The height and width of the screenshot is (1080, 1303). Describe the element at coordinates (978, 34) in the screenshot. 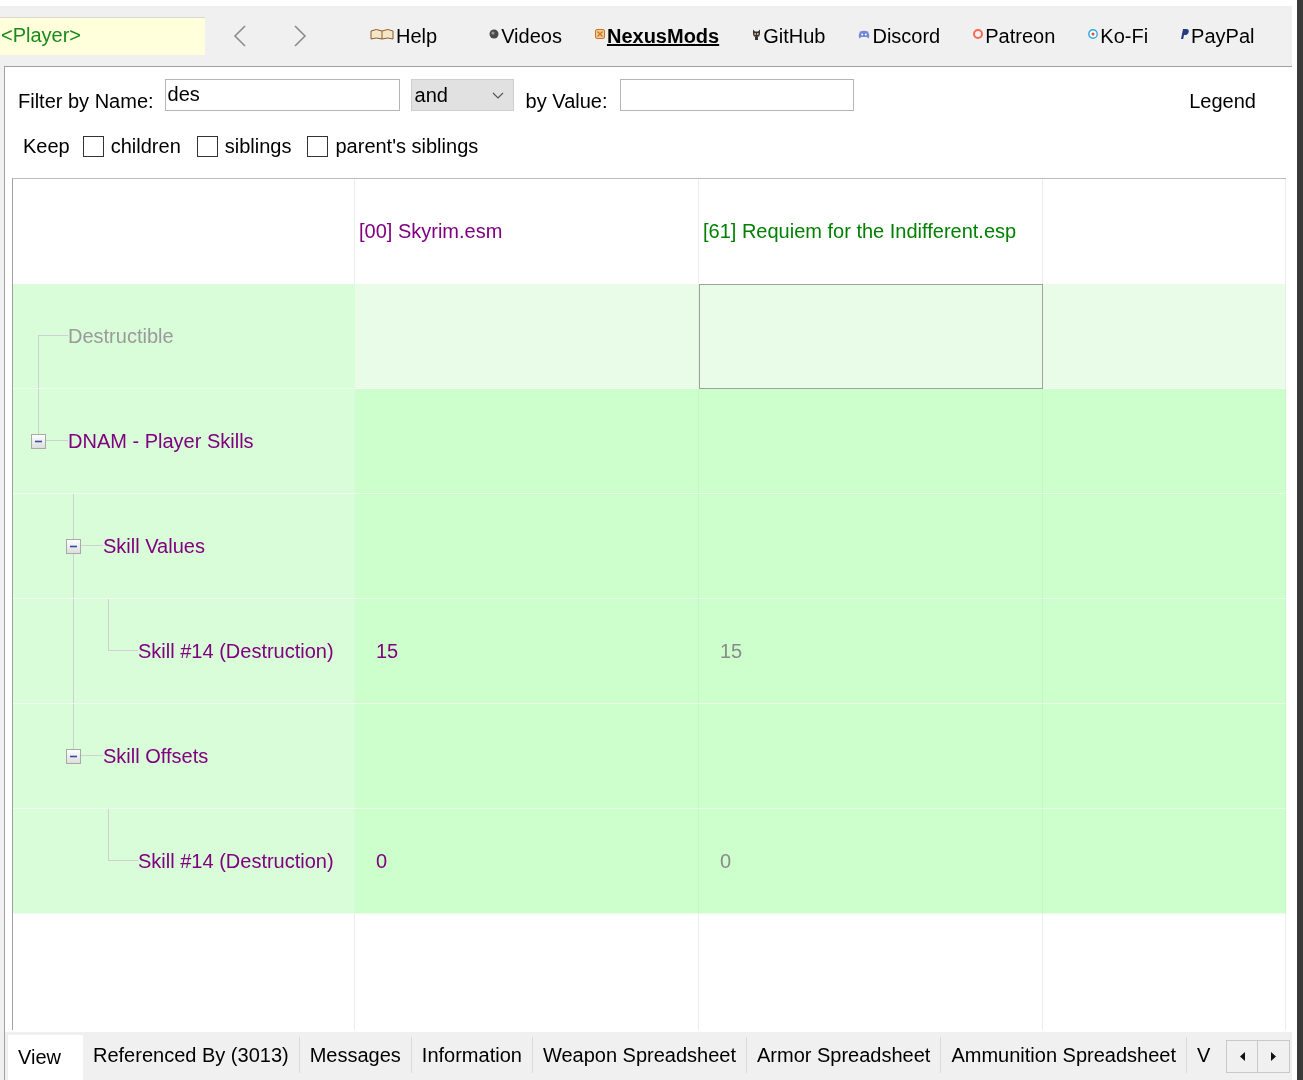

I see `ring-icon` at that location.